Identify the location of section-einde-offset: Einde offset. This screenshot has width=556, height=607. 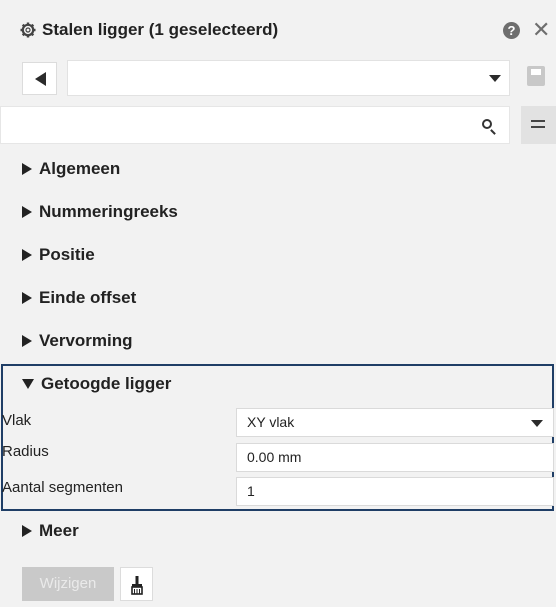
(79, 298).